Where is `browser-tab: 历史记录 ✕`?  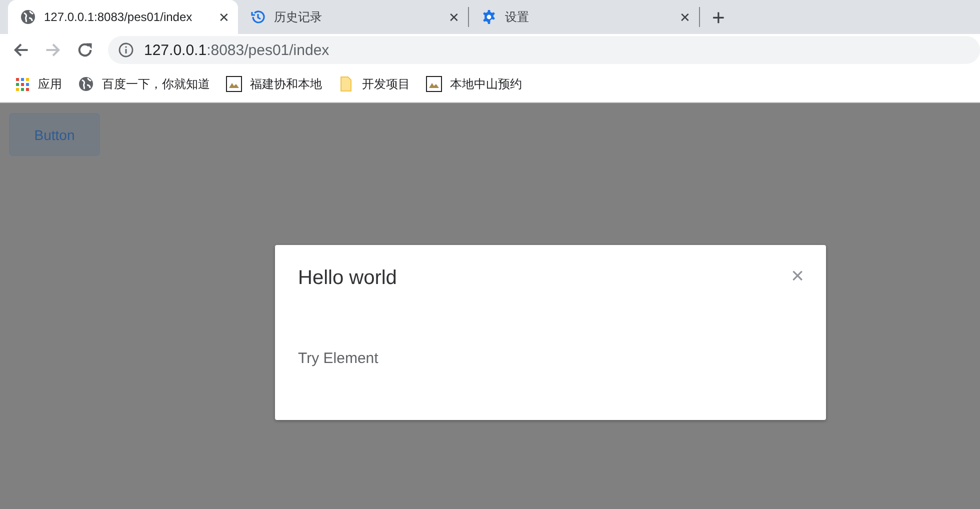
browser-tab: 历史记录 ✕ is located at coordinates (353, 17).